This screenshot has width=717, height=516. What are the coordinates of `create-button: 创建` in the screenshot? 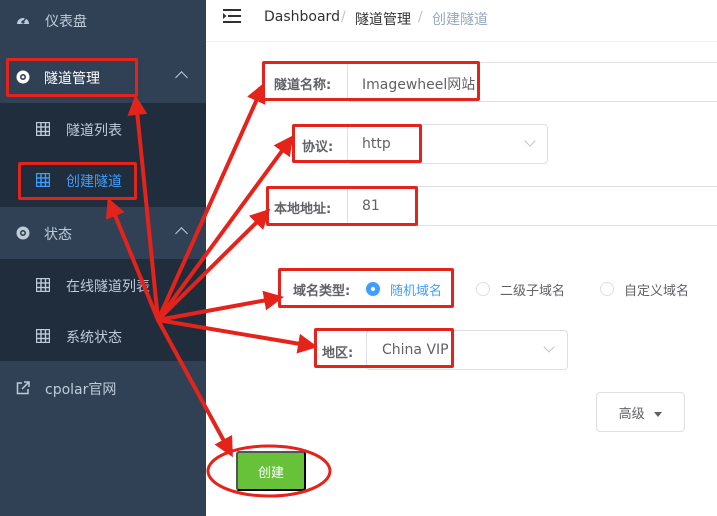 It's located at (271, 471).